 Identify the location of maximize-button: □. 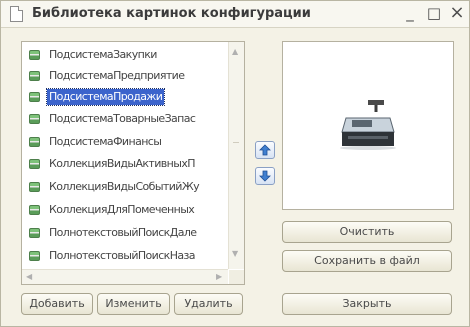
(434, 13).